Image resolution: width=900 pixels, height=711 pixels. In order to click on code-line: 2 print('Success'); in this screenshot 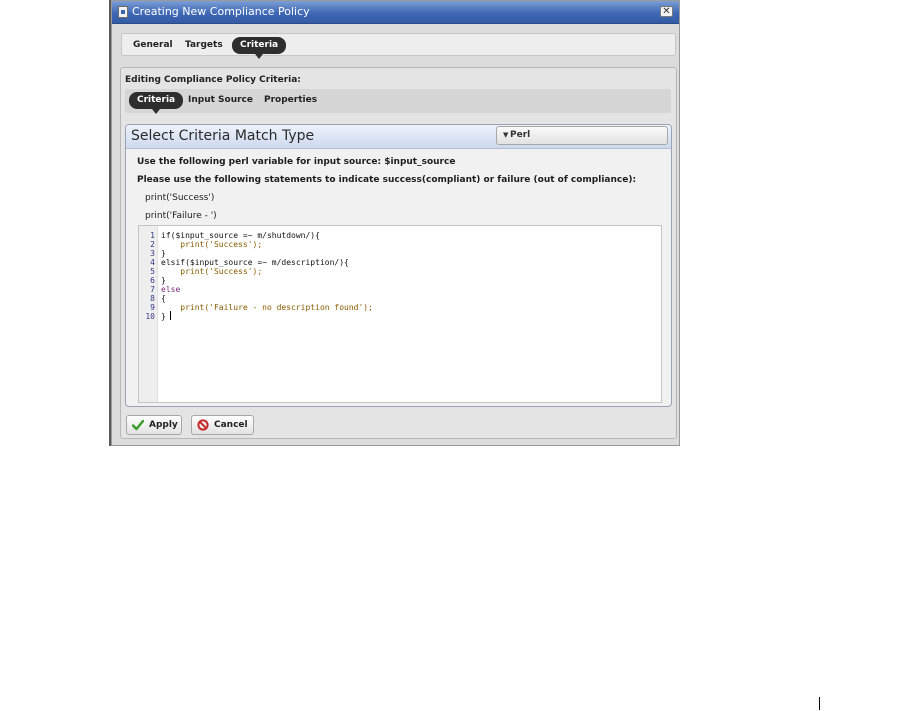, I will do `click(206, 244)`.